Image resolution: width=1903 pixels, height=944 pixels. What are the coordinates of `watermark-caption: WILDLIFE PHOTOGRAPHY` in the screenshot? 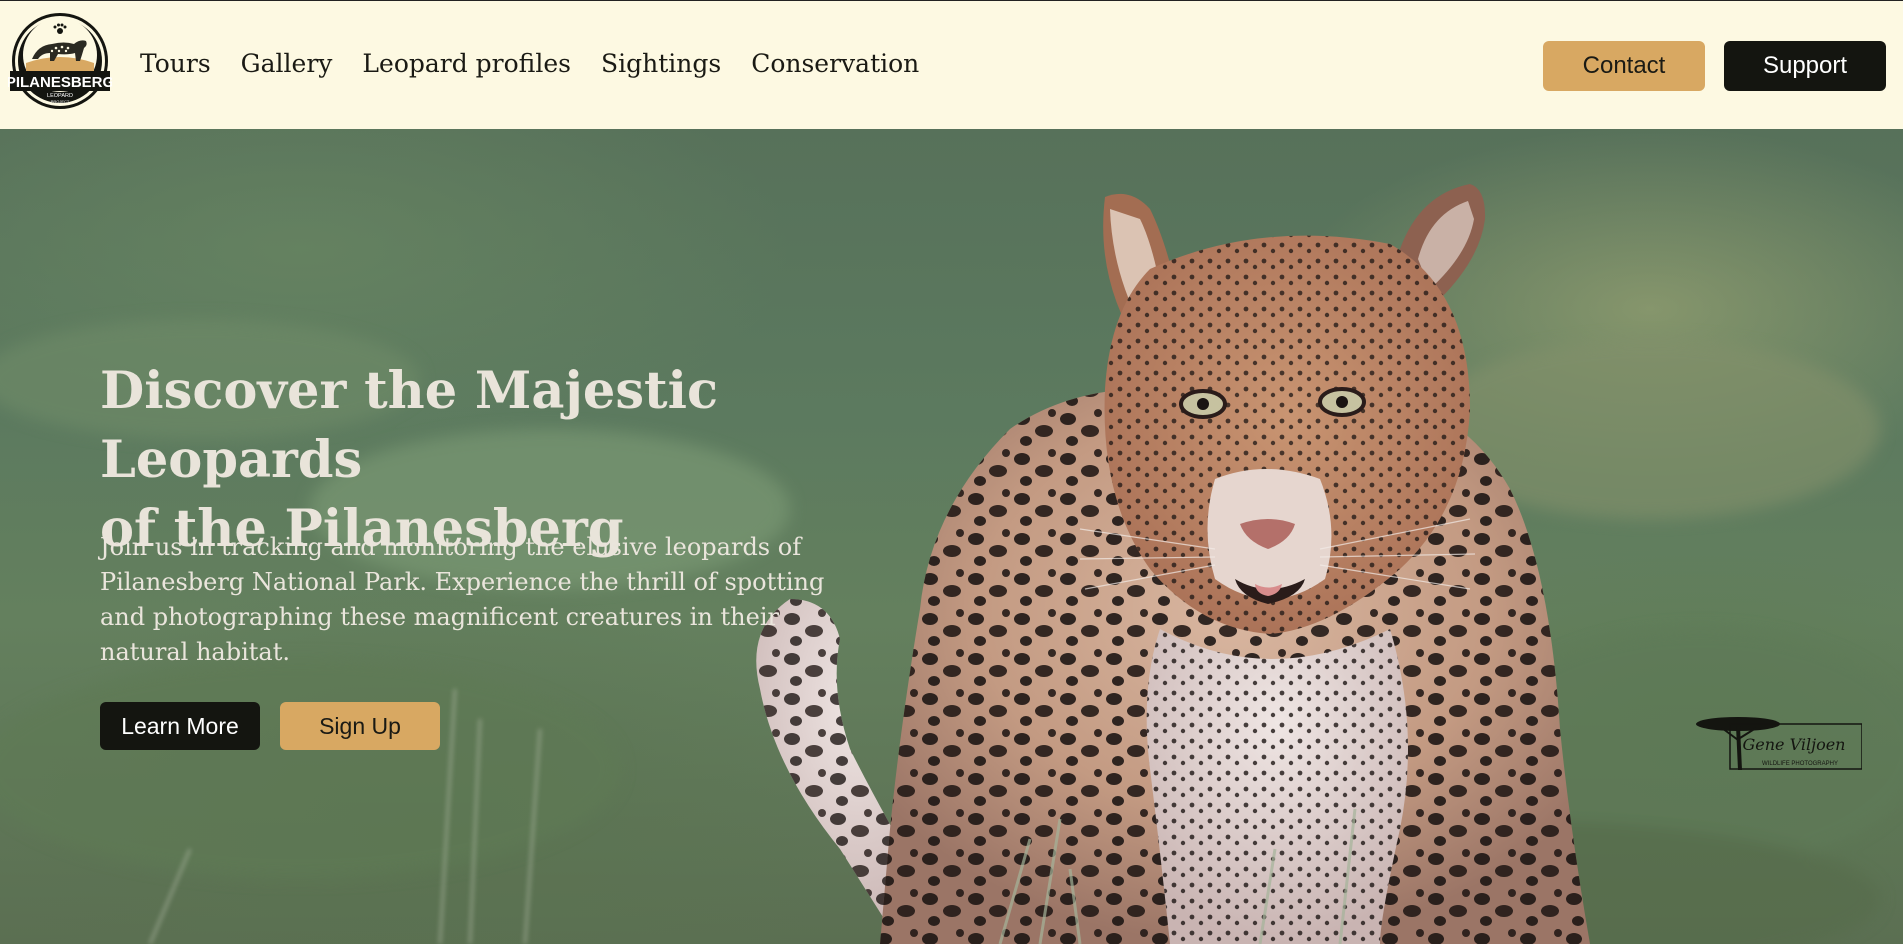 It's located at (1800, 764).